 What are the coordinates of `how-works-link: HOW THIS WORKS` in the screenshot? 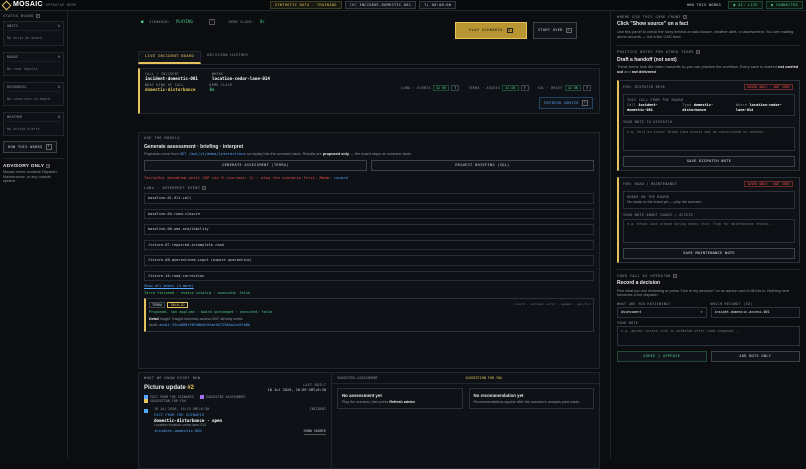 It's located at (704, 5).